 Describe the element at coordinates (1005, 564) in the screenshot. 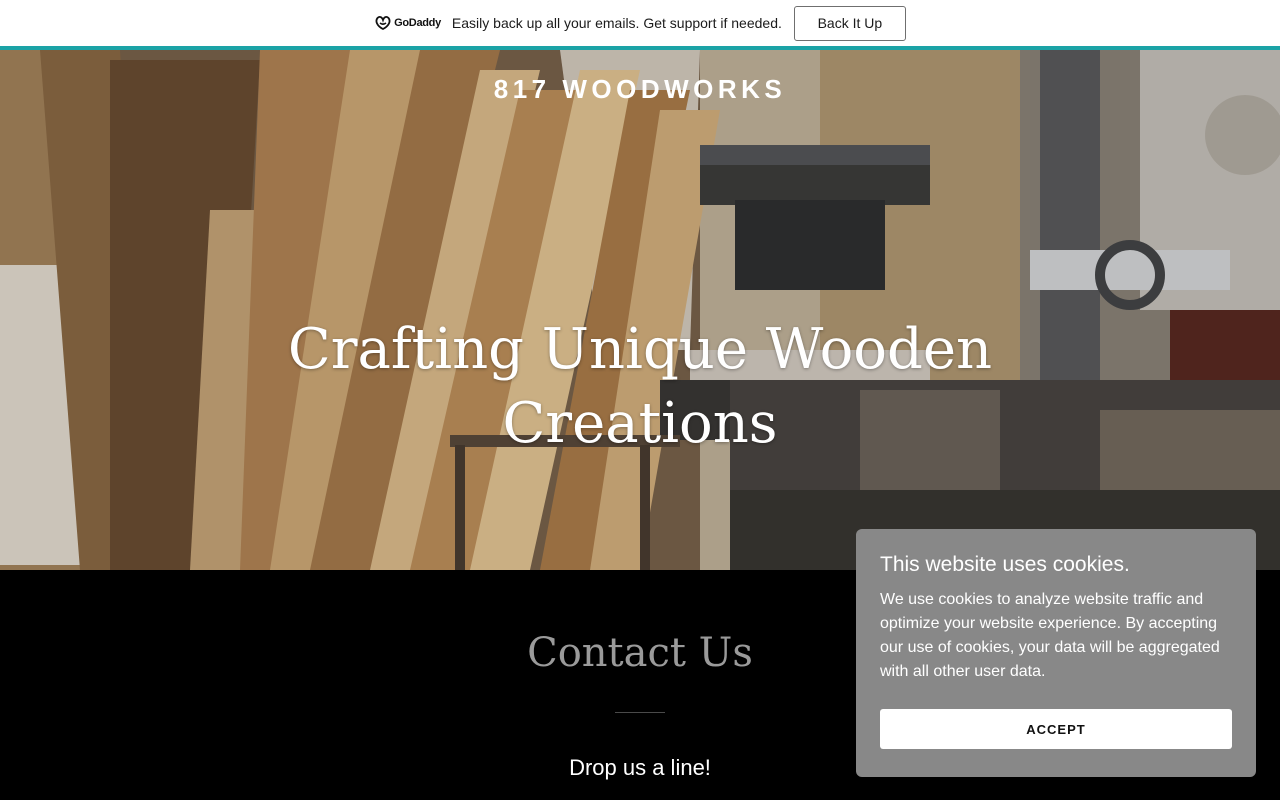

I see `cookie-title: This website uses cookies.` at that location.